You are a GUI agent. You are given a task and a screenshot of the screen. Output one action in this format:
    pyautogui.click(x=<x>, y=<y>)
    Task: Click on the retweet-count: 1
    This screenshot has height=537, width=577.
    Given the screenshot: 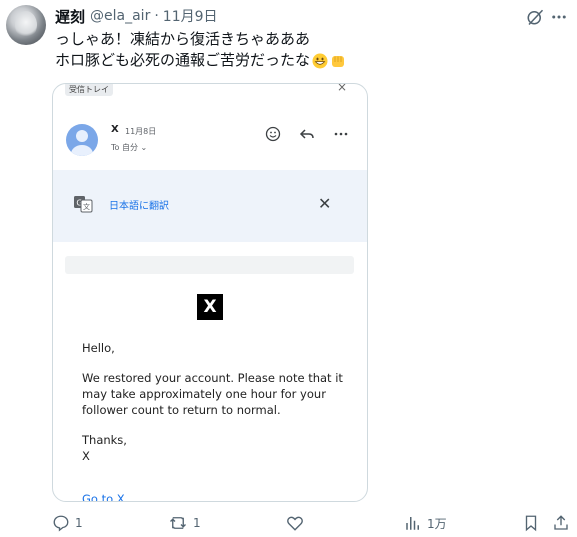 What is the action you would take?
    pyautogui.click(x=197, y=523)
    